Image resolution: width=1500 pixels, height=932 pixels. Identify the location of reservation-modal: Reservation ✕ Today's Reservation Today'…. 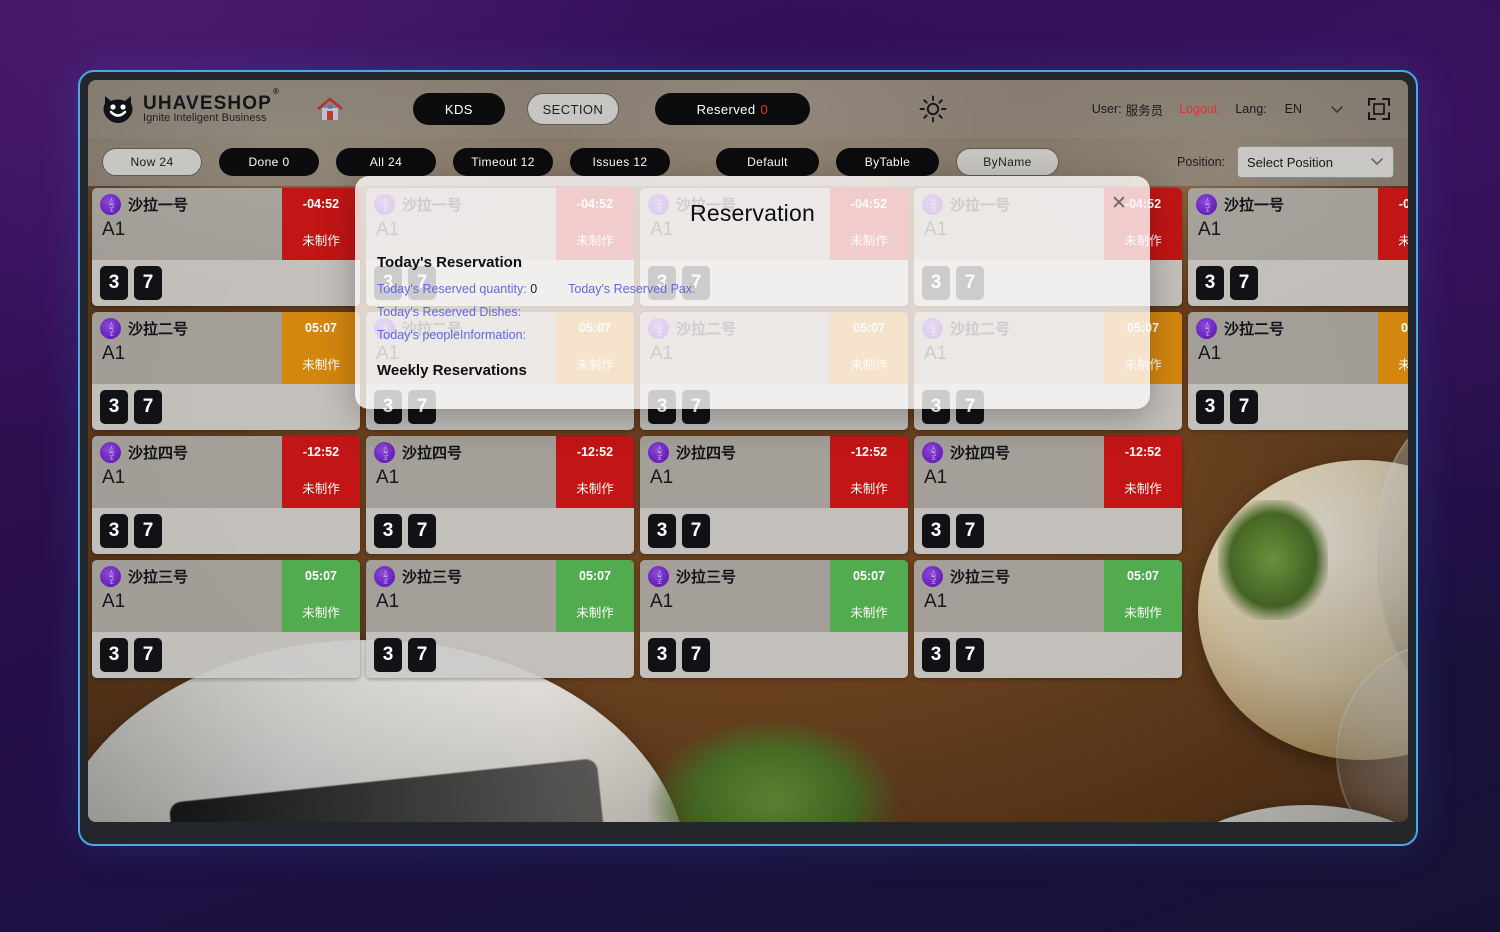
(752, 292).